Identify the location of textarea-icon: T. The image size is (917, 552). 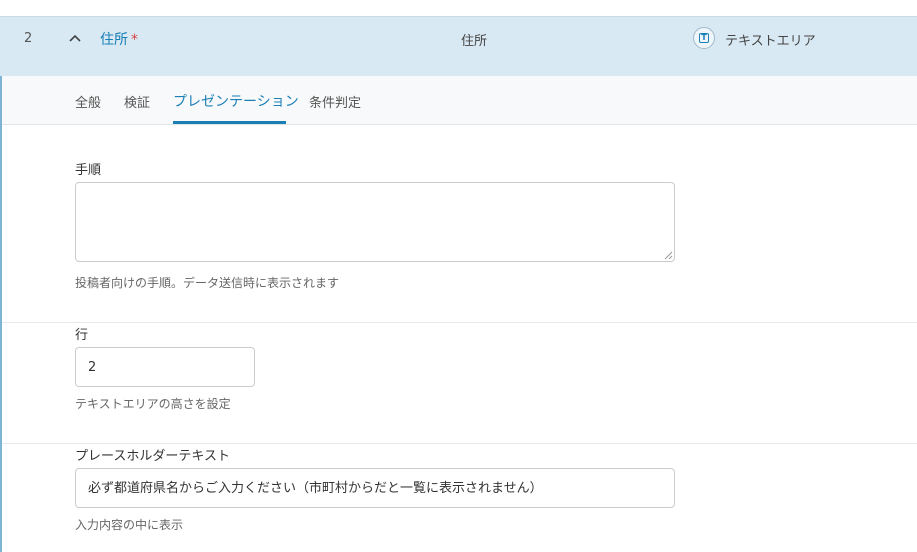
(704, 38).